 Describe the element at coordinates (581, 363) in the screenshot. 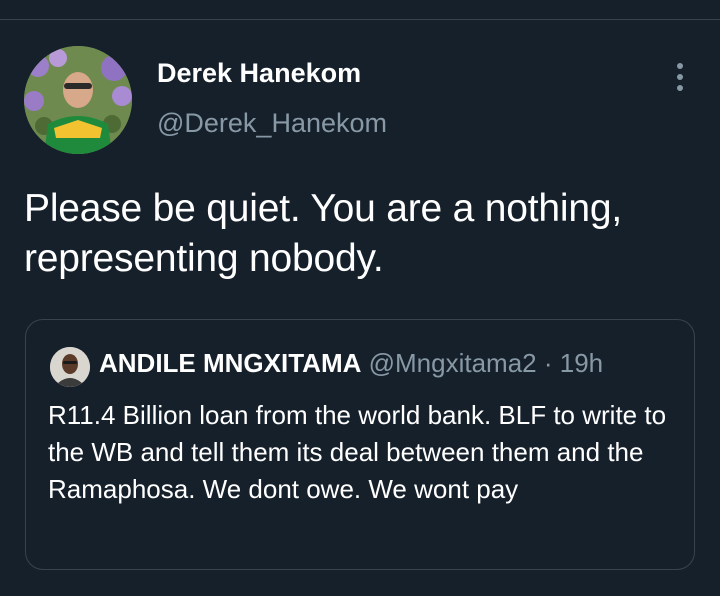

I see `quoted-tweet-time: 19h` at that location.